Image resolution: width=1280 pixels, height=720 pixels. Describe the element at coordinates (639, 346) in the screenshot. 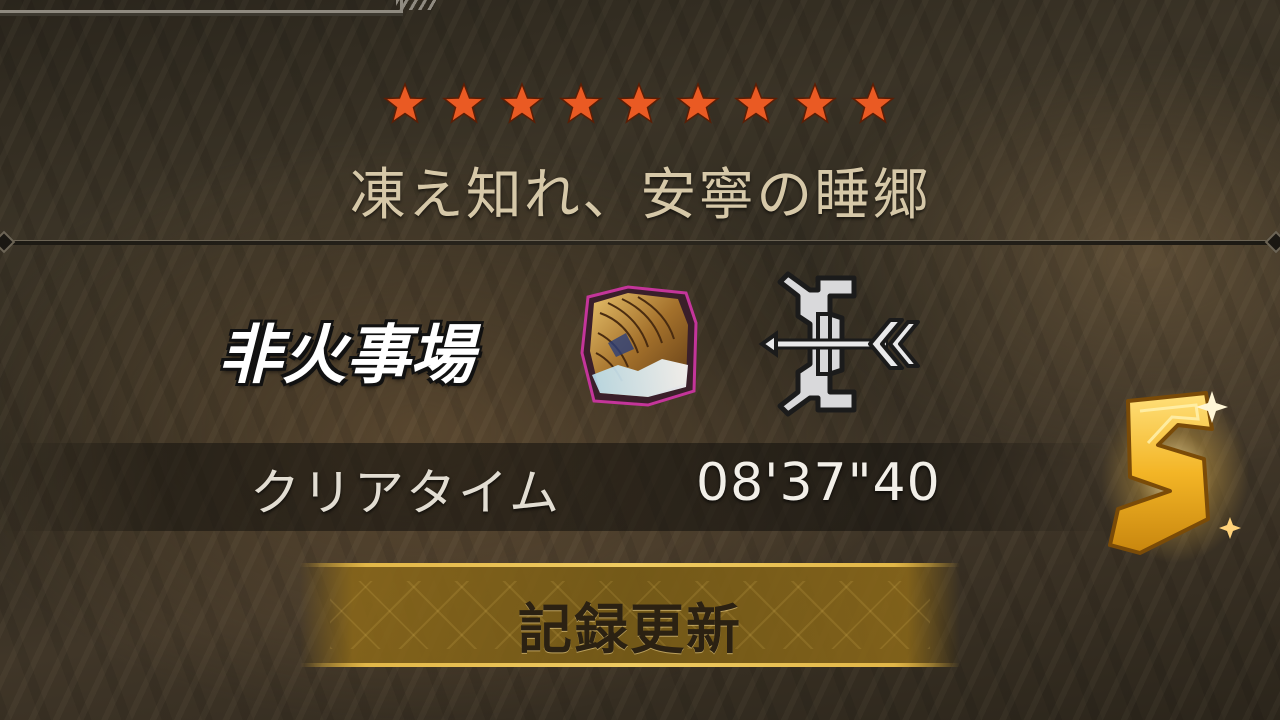

I see `armor-set-icon` at that location.